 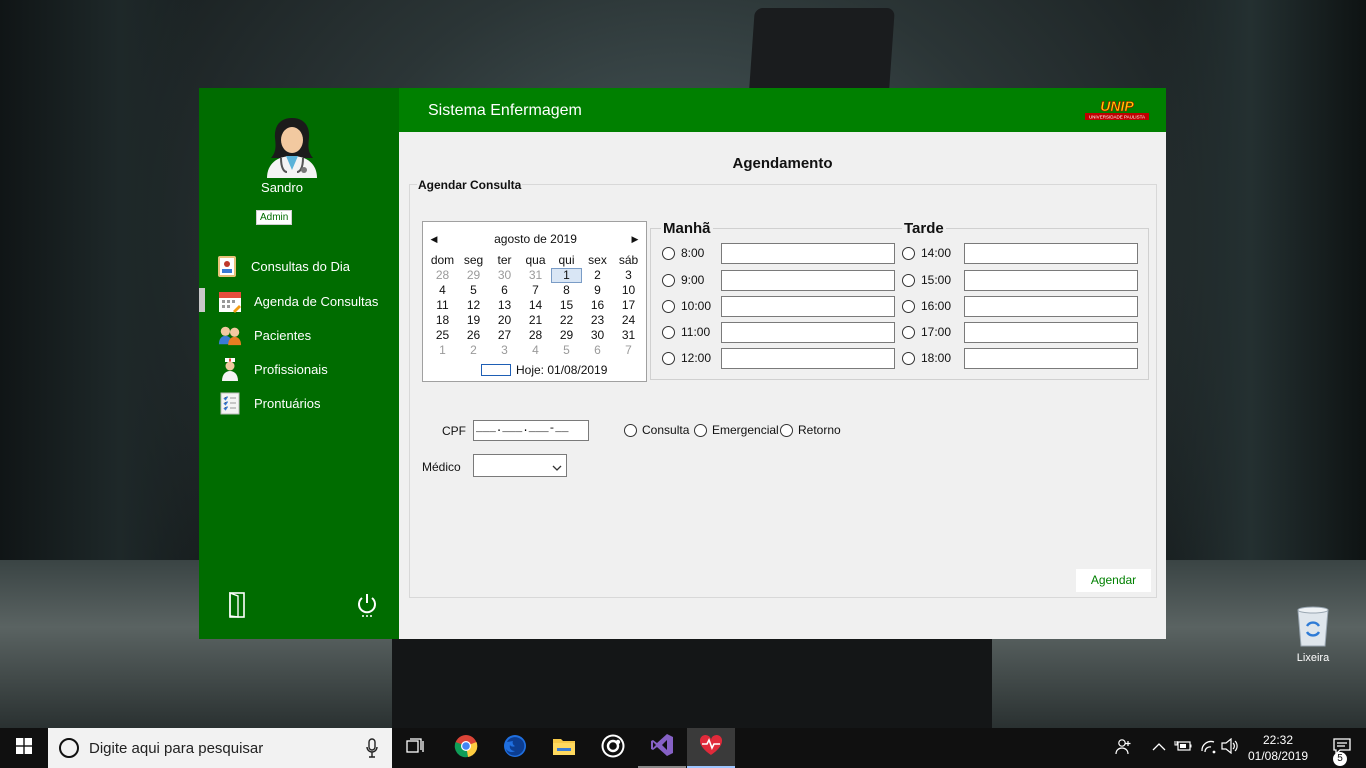 What do you see at coordinates (473, 320) in the screenshot?
I see `calendar-day: 19` at bounding box center [473, 320].